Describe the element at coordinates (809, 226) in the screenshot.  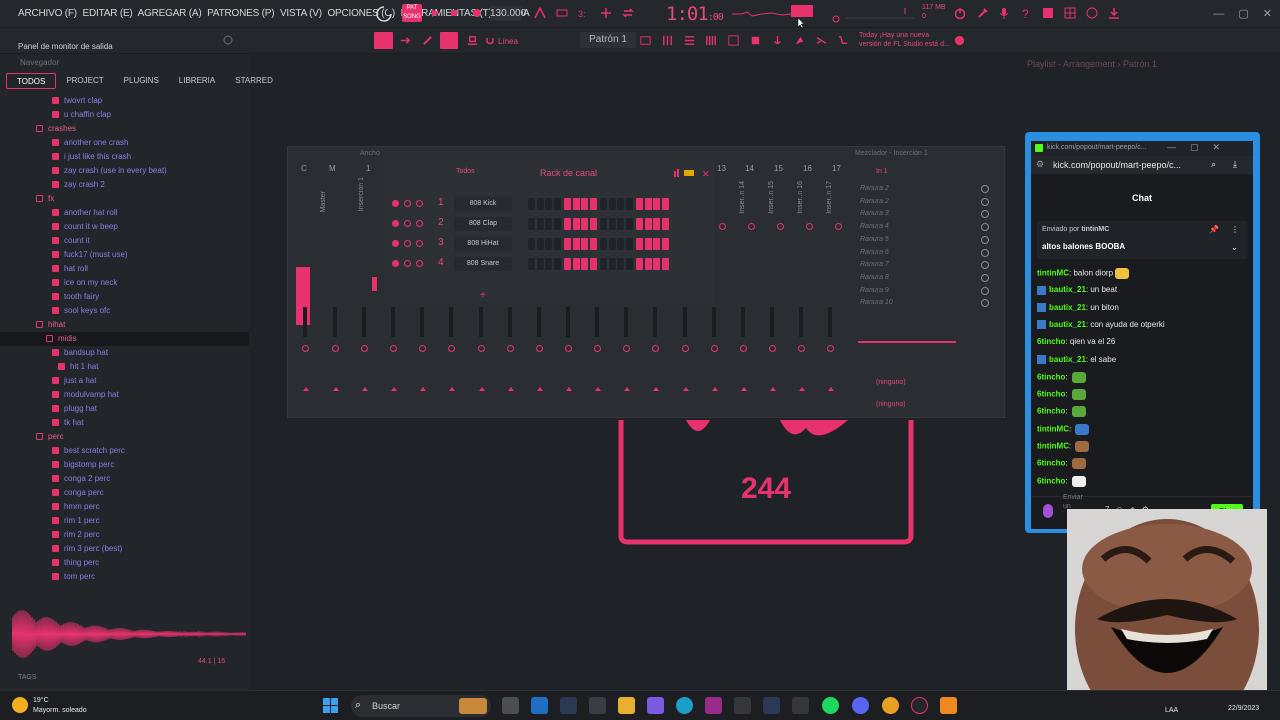
I see `pan-knob` at that location.